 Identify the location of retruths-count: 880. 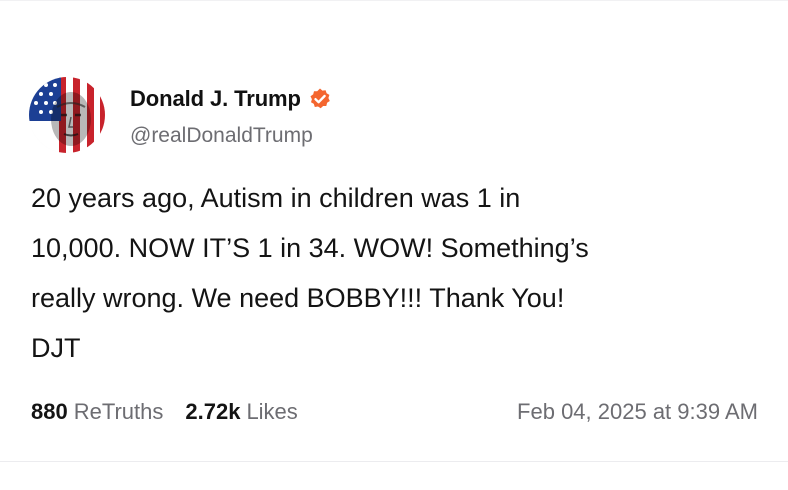
(49, 411).